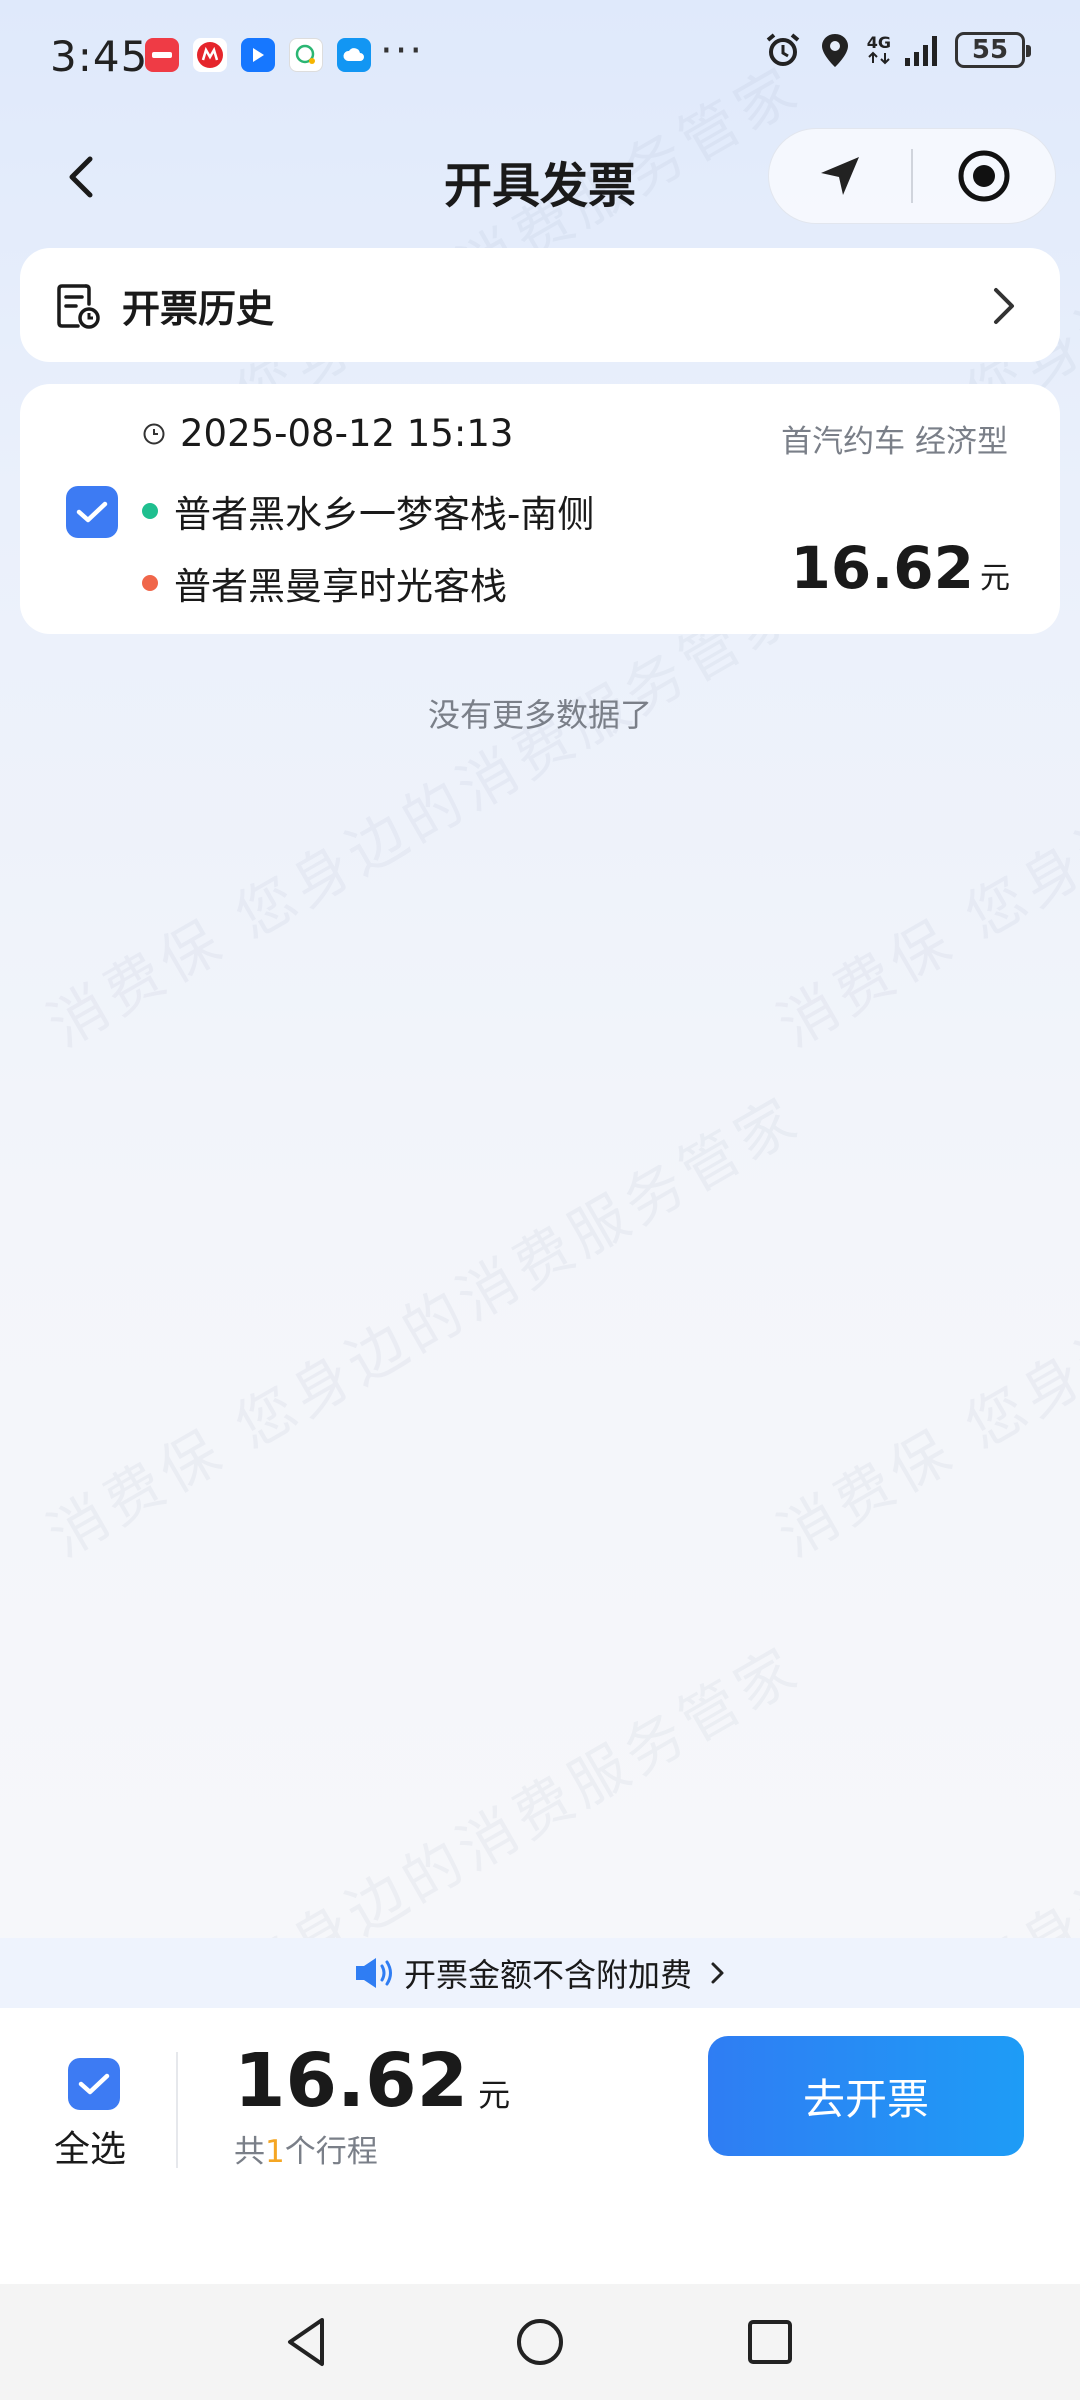 The image size is (1080, 2400). Describe the element at coordinates (306, 55) in the screenshot. I see `chat-icon` at that location.